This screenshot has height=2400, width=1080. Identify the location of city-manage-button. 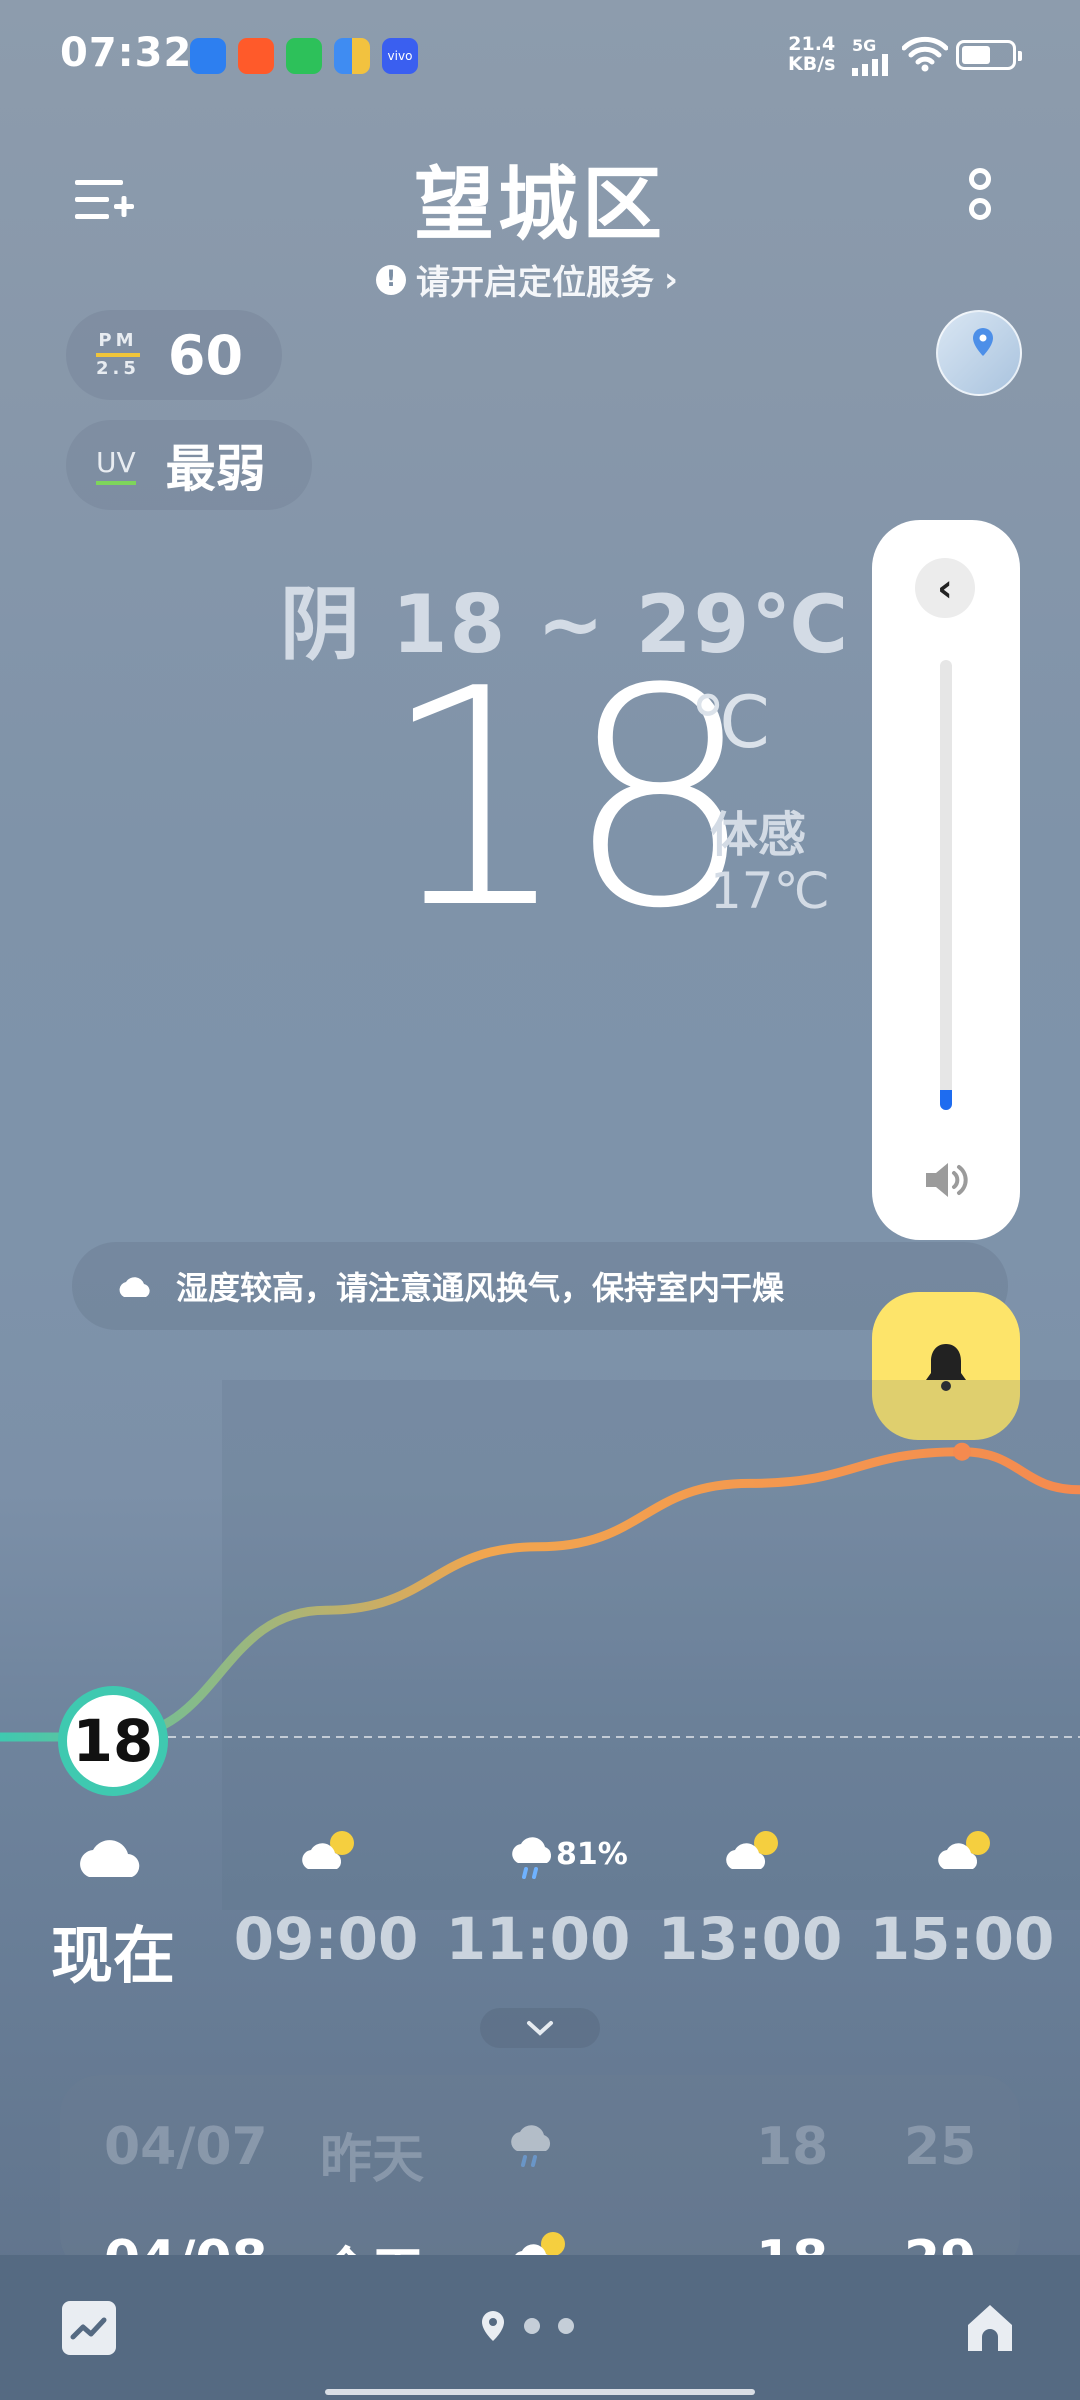
(105, 200).